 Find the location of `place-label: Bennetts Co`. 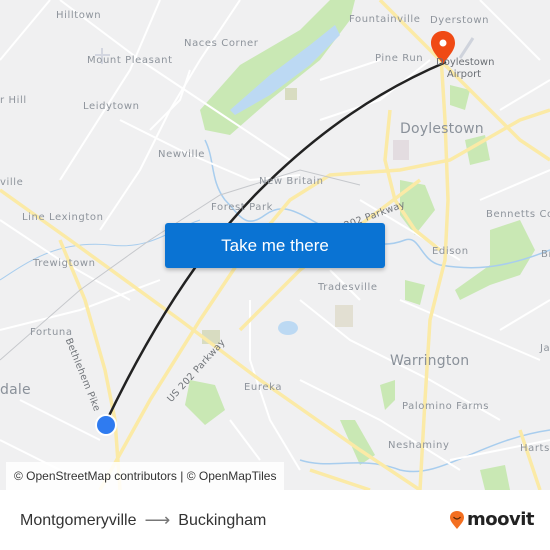

place-label: Bennetts Co is located at coordinates (518, 214).